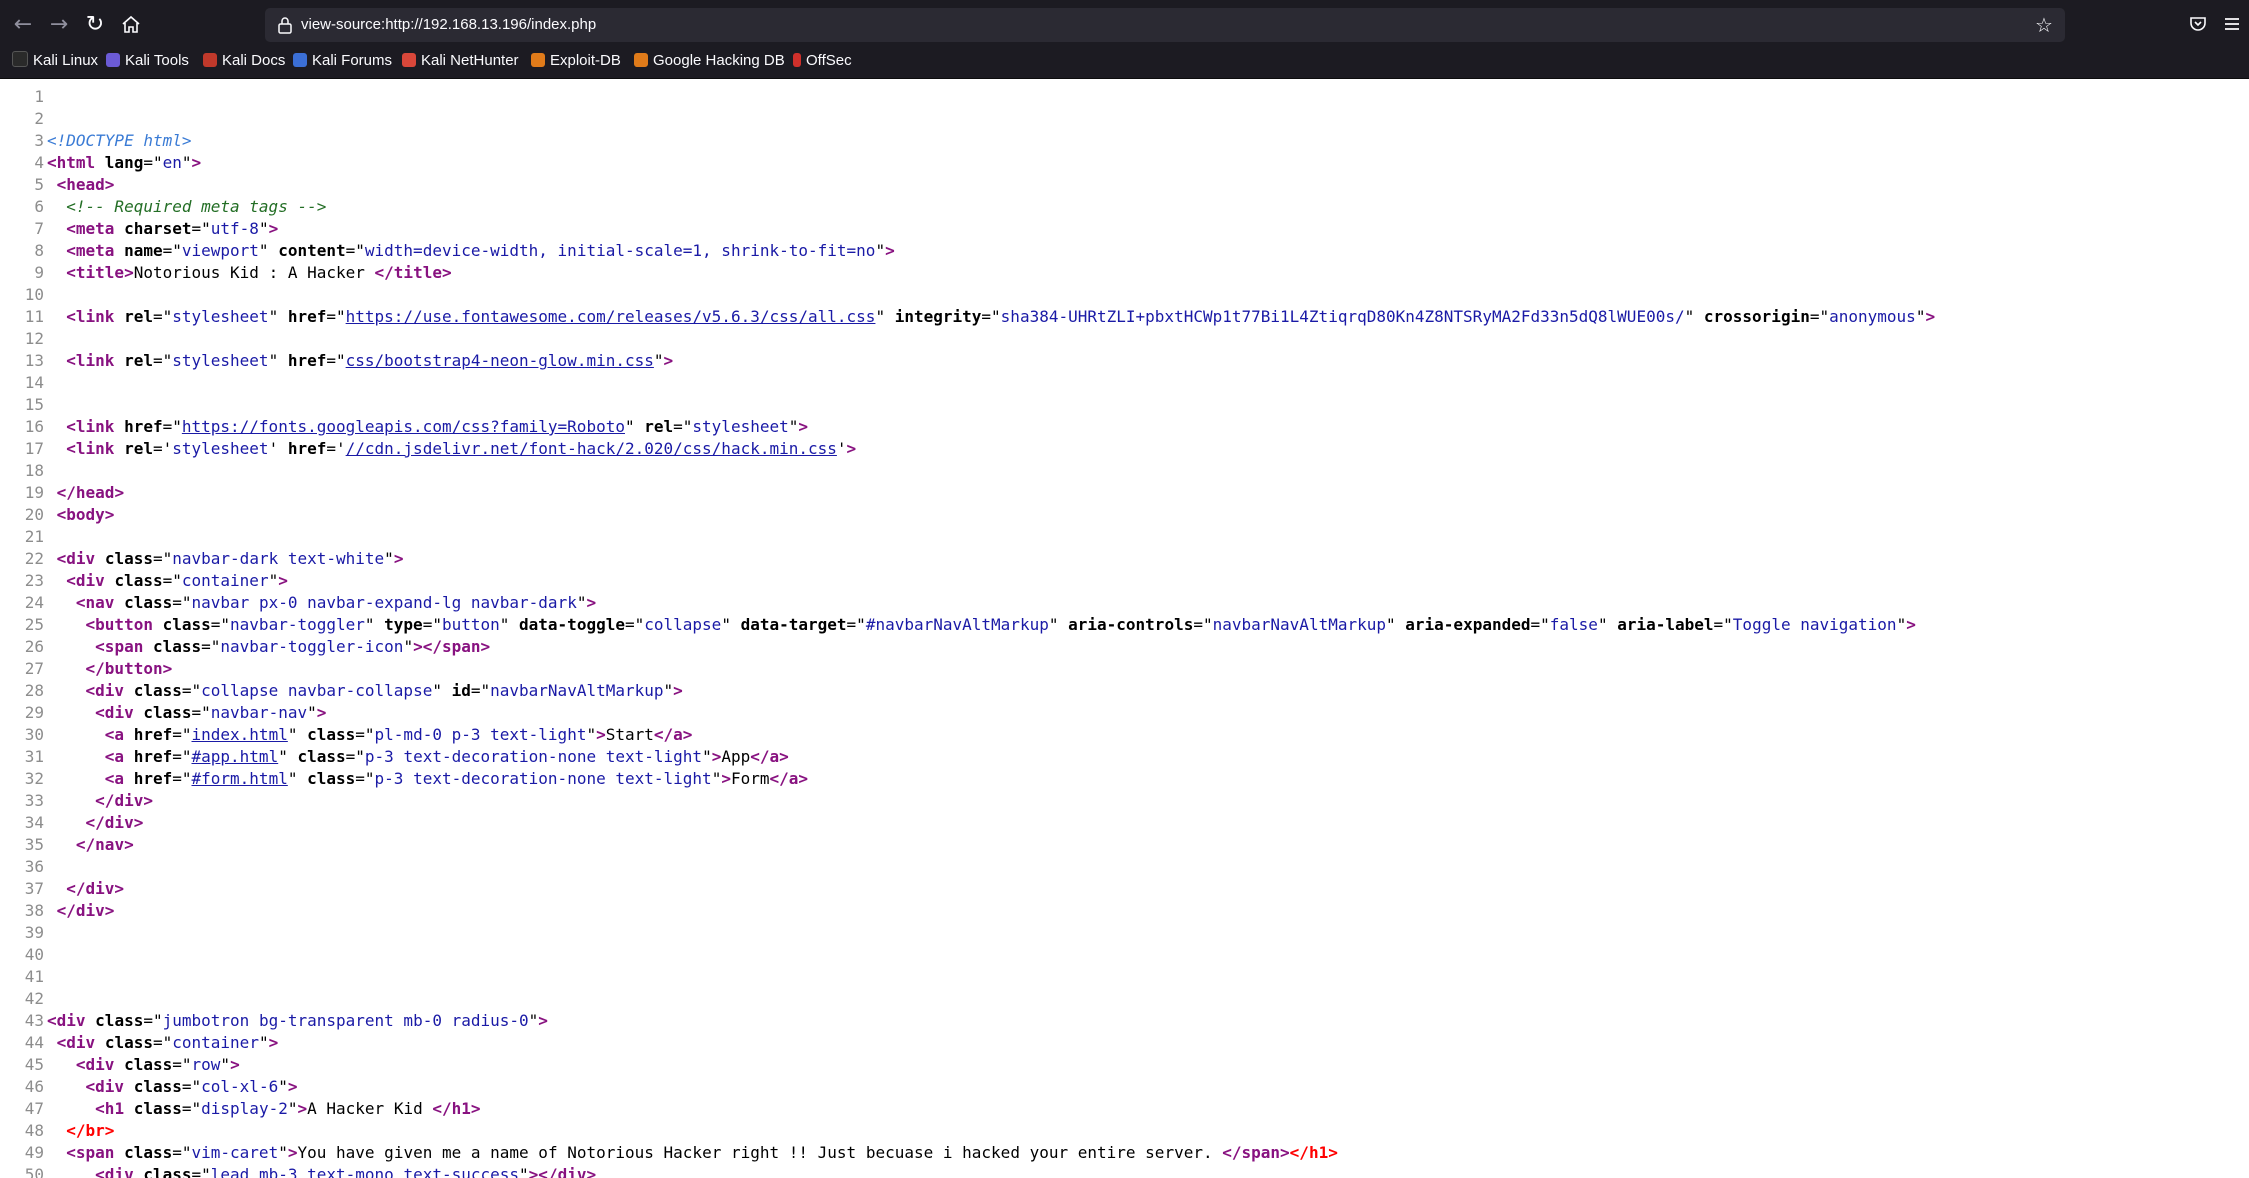 The width and height of the screenshot is (2249, 1178). What do you see at coordinates (1256, 1152) in the screenshot?
I see `source-token: </span>` at bounding box center [1256, 1152].